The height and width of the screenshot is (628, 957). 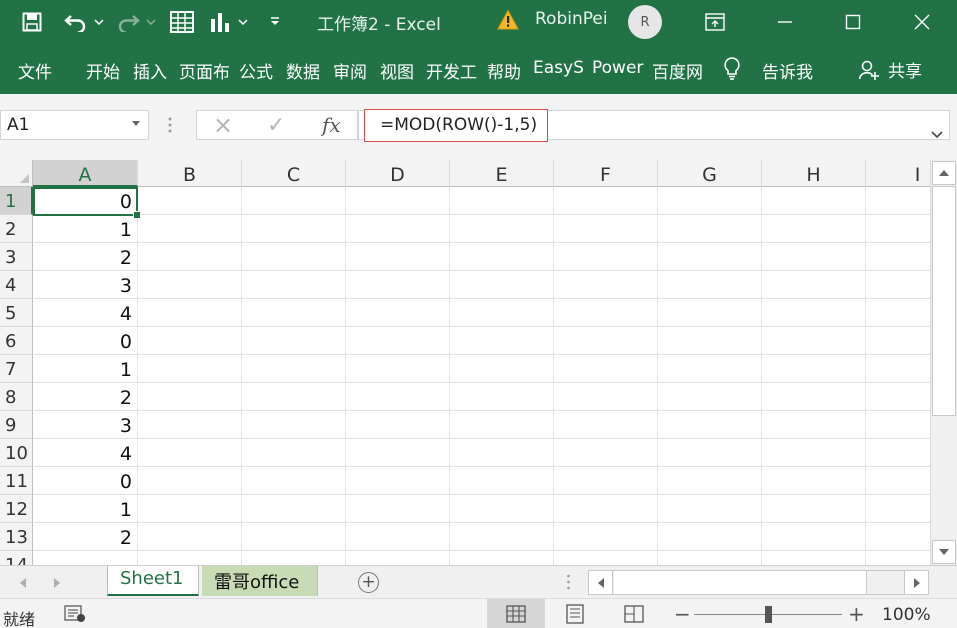 I want to click on row-header: 9, so click(x=16, y=425).